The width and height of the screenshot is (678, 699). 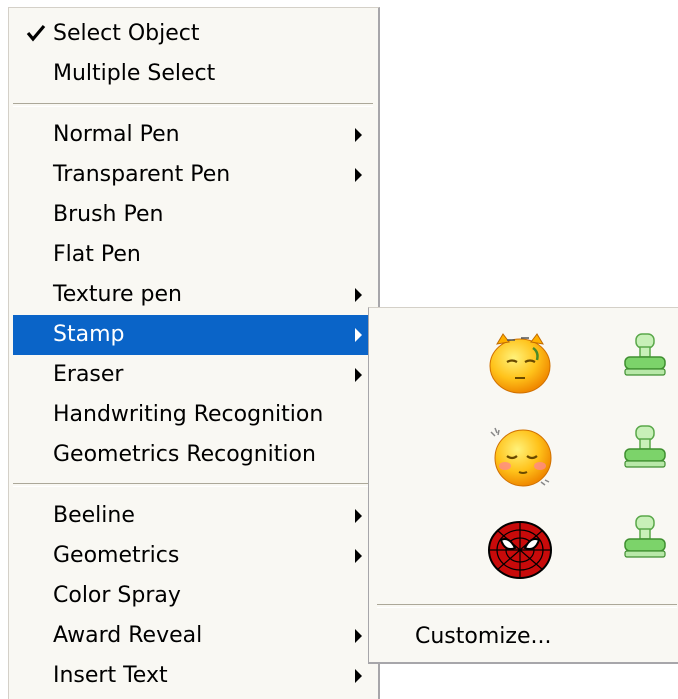 I want to click on menu-item-label: Multiple Select, so click(x=134, y=73).